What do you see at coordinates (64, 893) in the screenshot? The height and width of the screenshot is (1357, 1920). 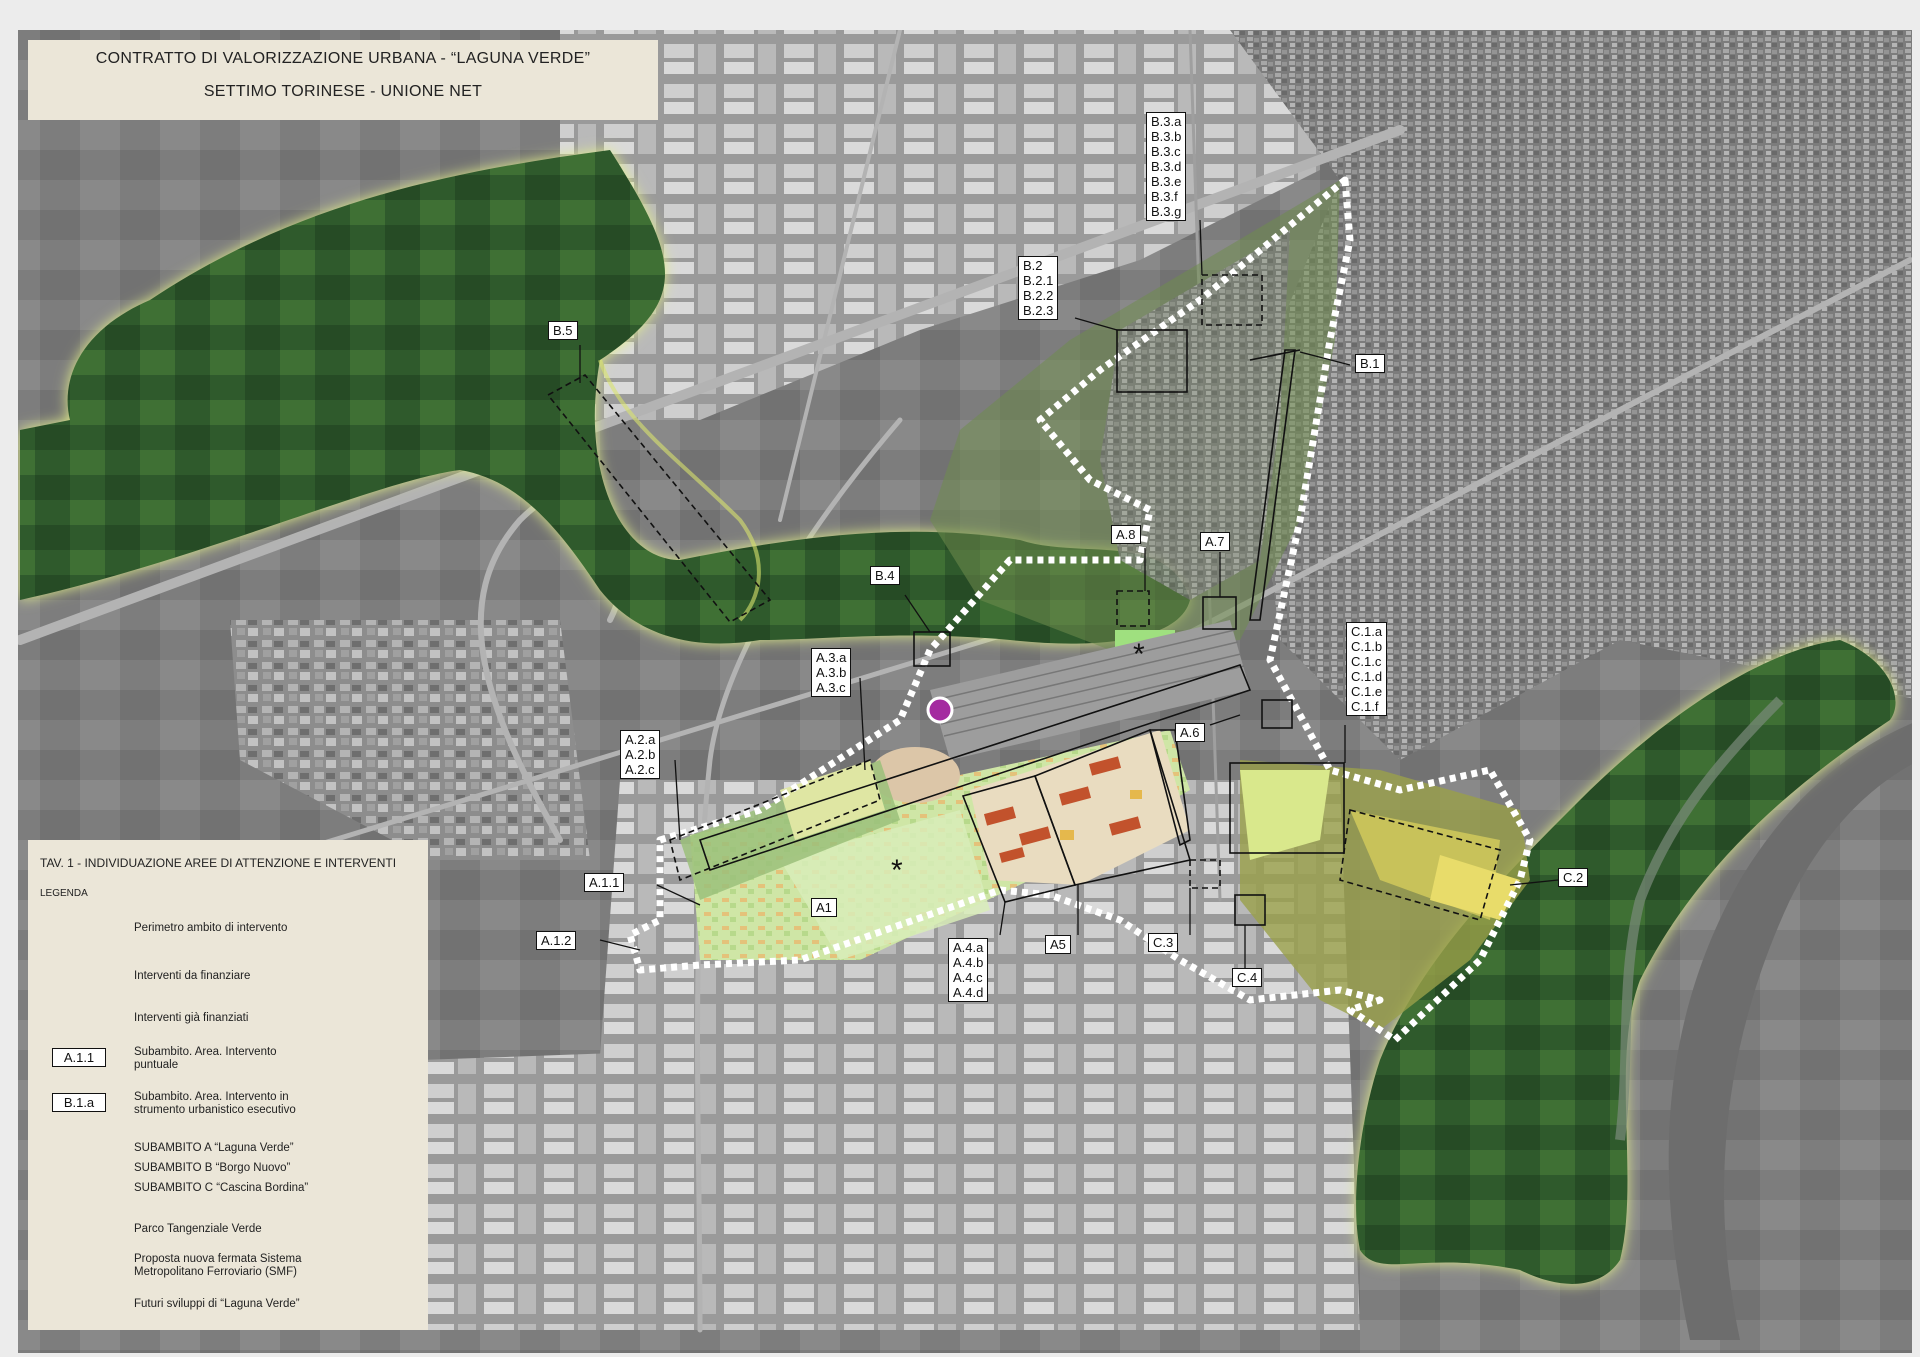 I see `legend-heading: LEGENDA` at bounding box center [64, 893].